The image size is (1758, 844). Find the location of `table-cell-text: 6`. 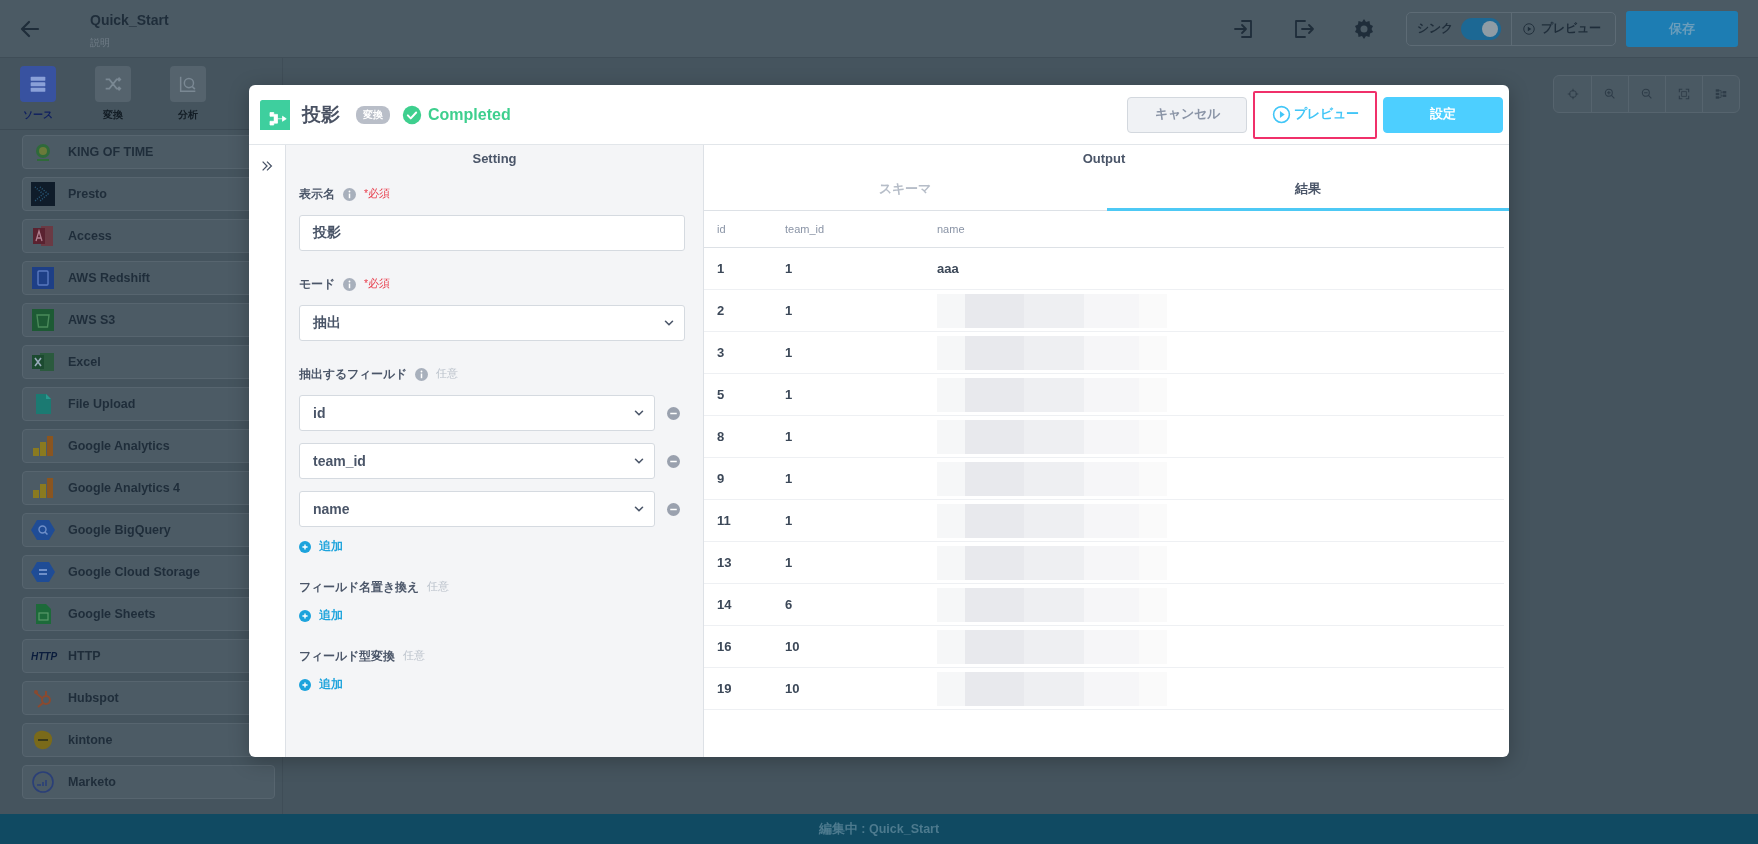

table-cell-text: 6 is located at coordinates (789, 604).